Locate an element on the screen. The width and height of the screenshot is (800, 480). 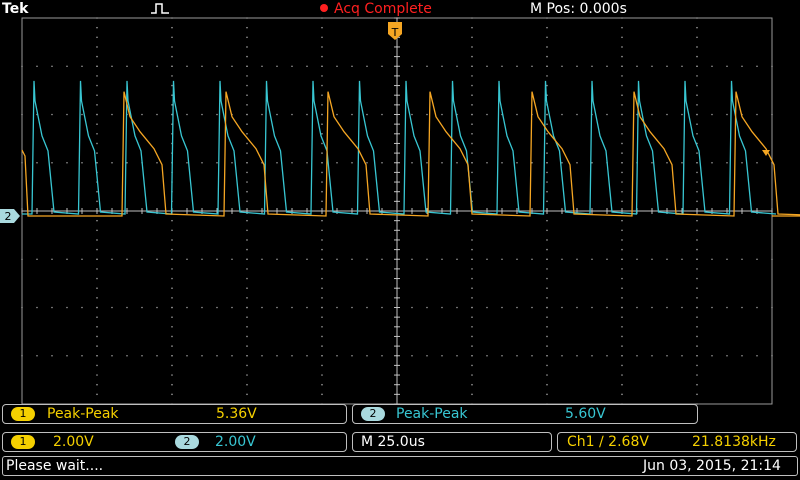
measurement-ch1-label: Peak-Peak is located at coordinates (83, 414).